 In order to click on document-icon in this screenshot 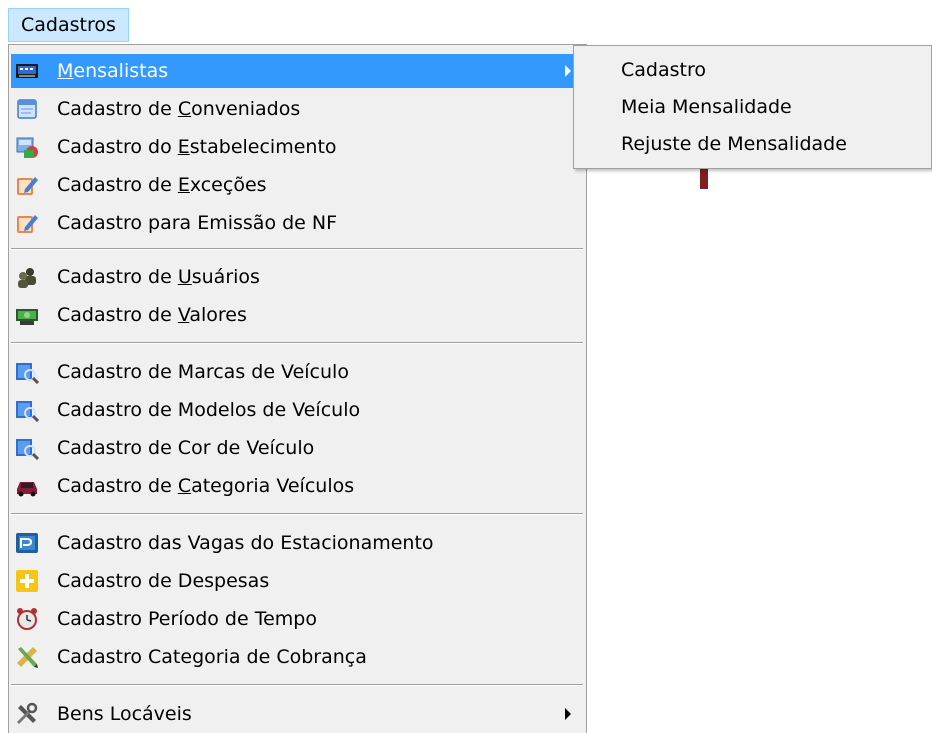, I will do `click(27, 109)`.